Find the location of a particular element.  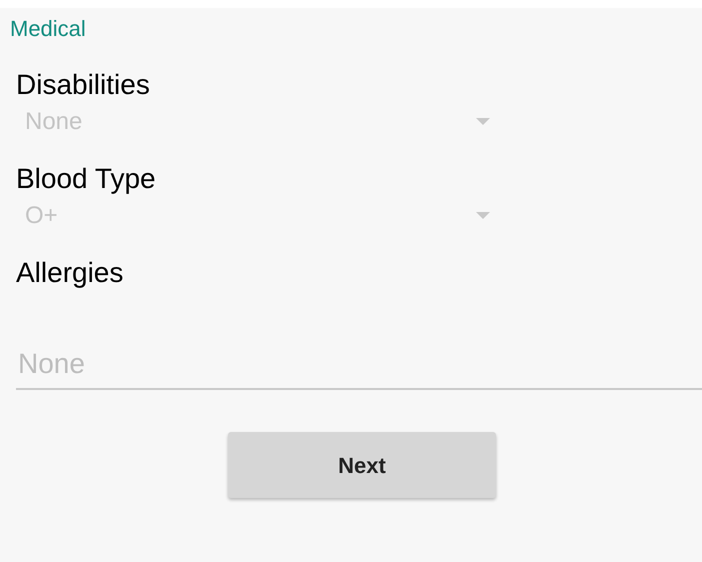

field-label: Allergies is located at coordinates (70, 273).